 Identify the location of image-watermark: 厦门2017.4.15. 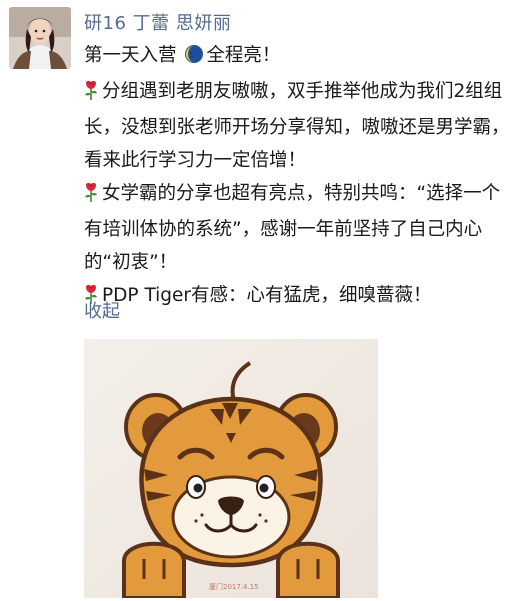
(234, 586).